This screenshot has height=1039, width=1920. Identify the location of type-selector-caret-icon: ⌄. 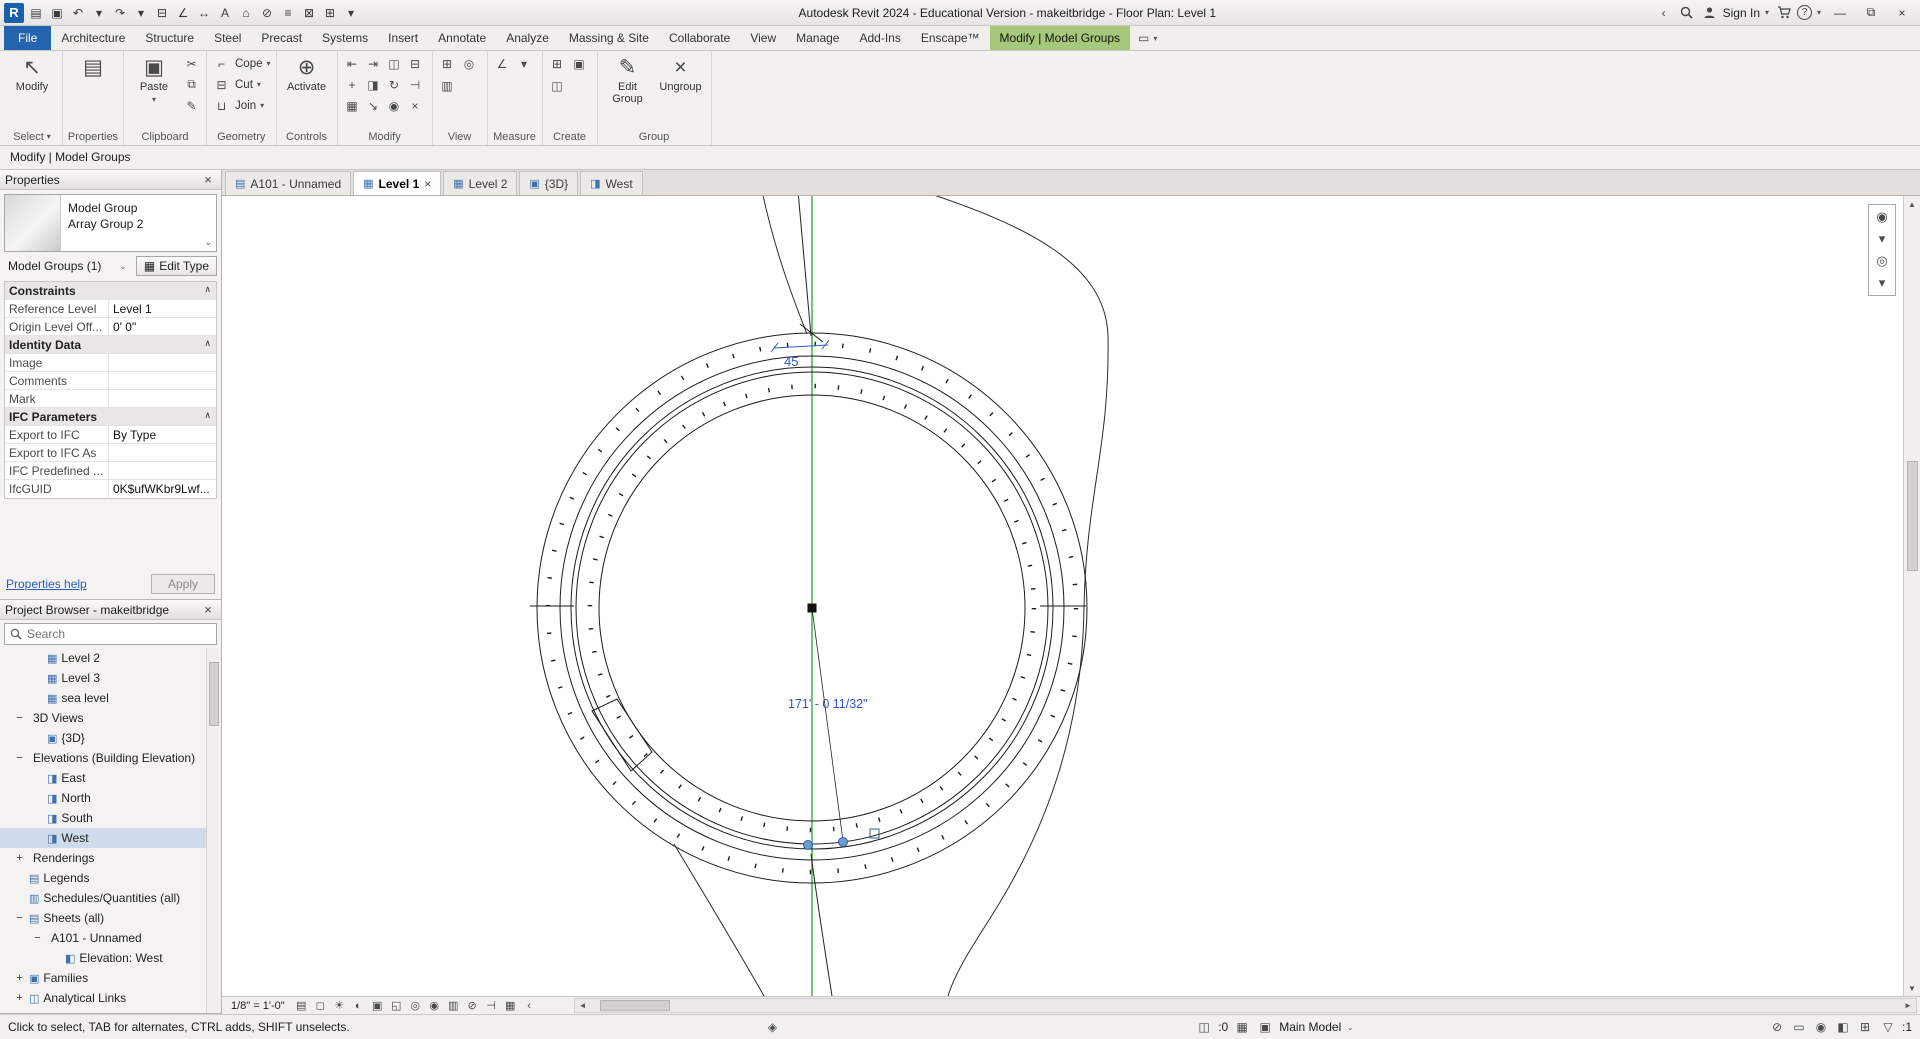
(208, 242).